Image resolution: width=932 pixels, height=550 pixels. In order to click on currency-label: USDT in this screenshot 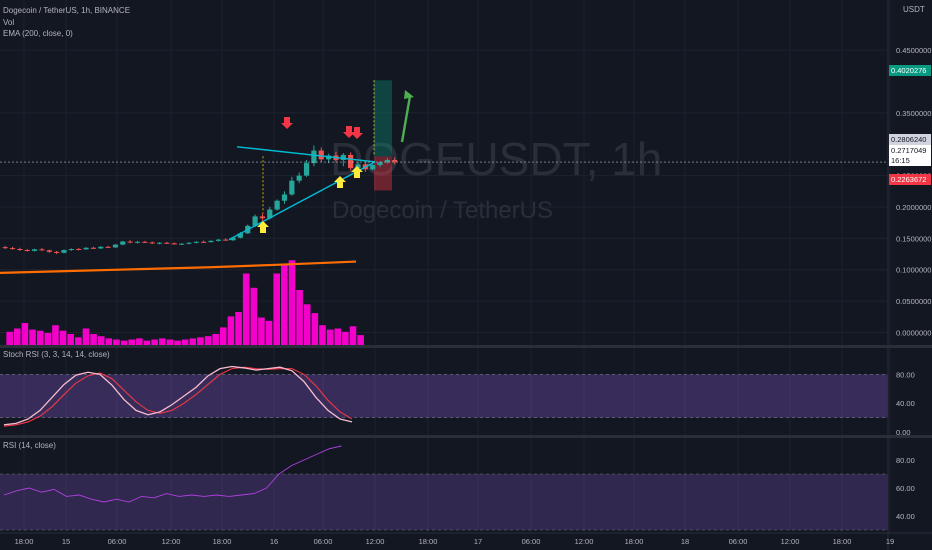, I will do `click(914, 9)`.